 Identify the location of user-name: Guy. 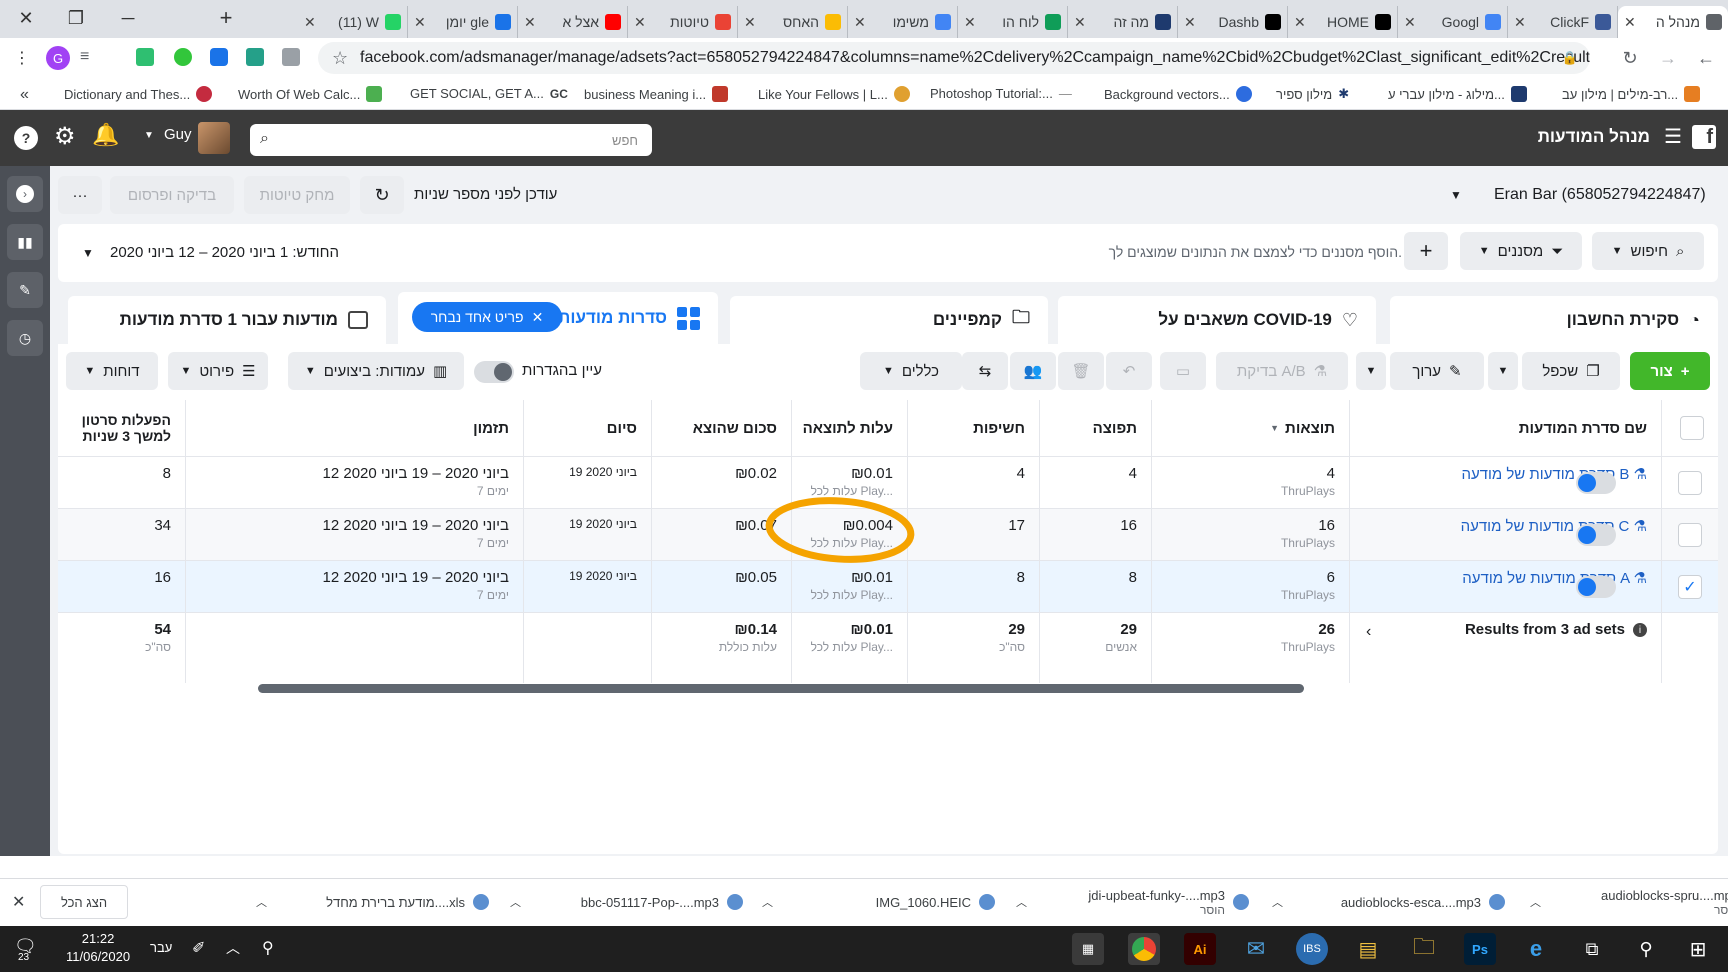
(178, 134).